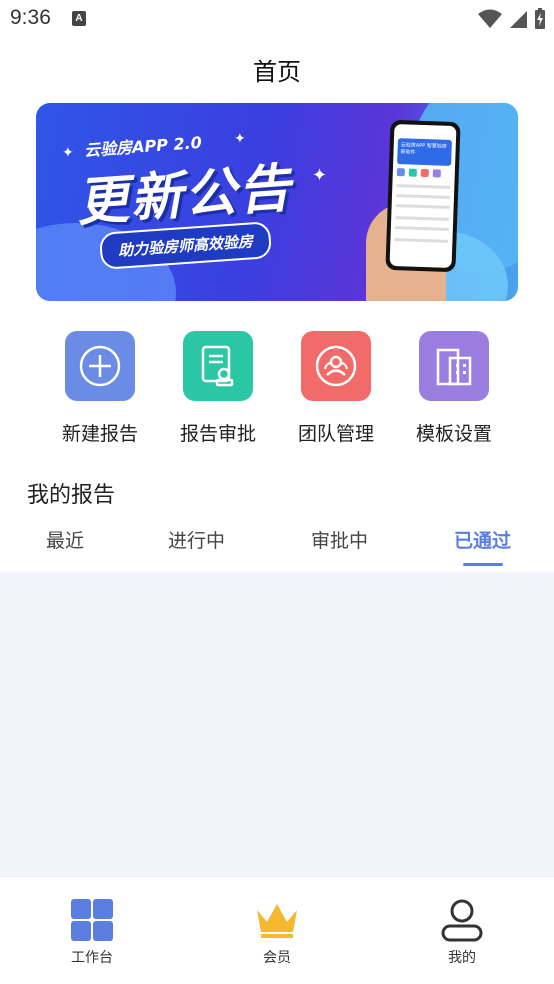 Image resolution: width=554 pixels, height=984 pixels. What do you see at coordinates (92, 958) in the screenshot?
I see `nav-workbench-label: 工作台` at bounding box center [92, 958].